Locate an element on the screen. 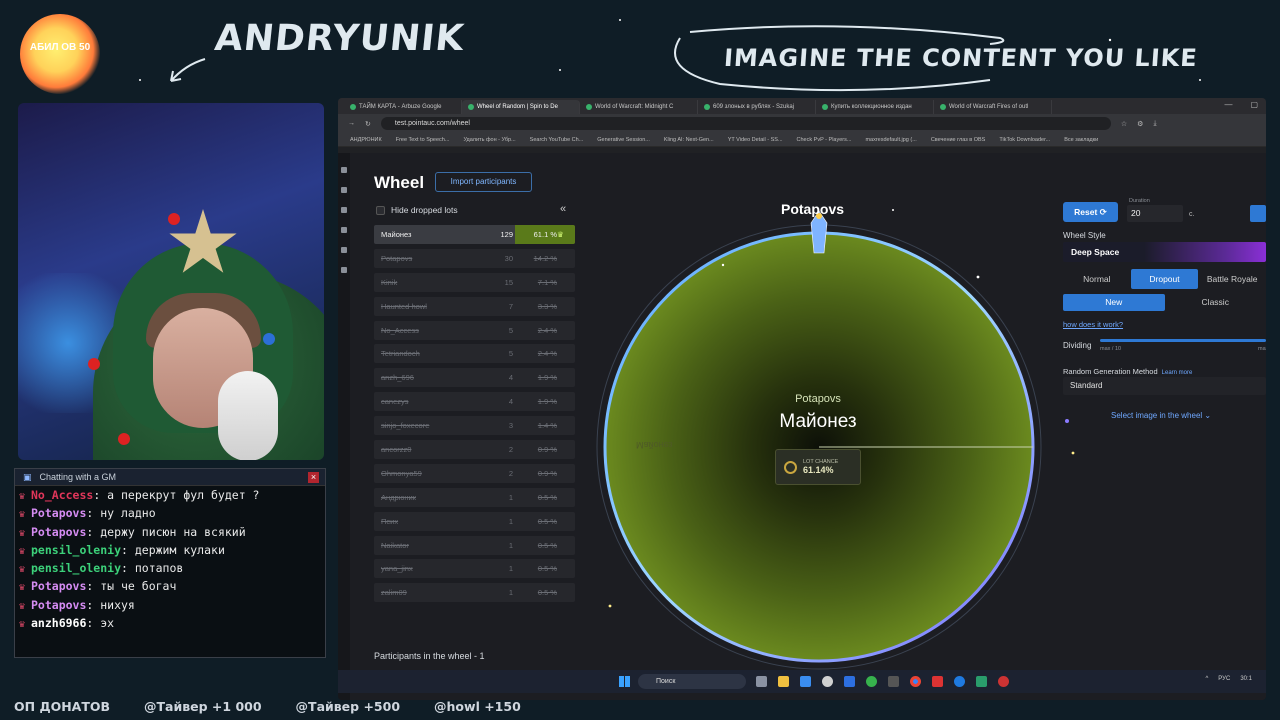 The image size is (1280, 720). random-method-select: Standard is located at coordinates (1164, 386).